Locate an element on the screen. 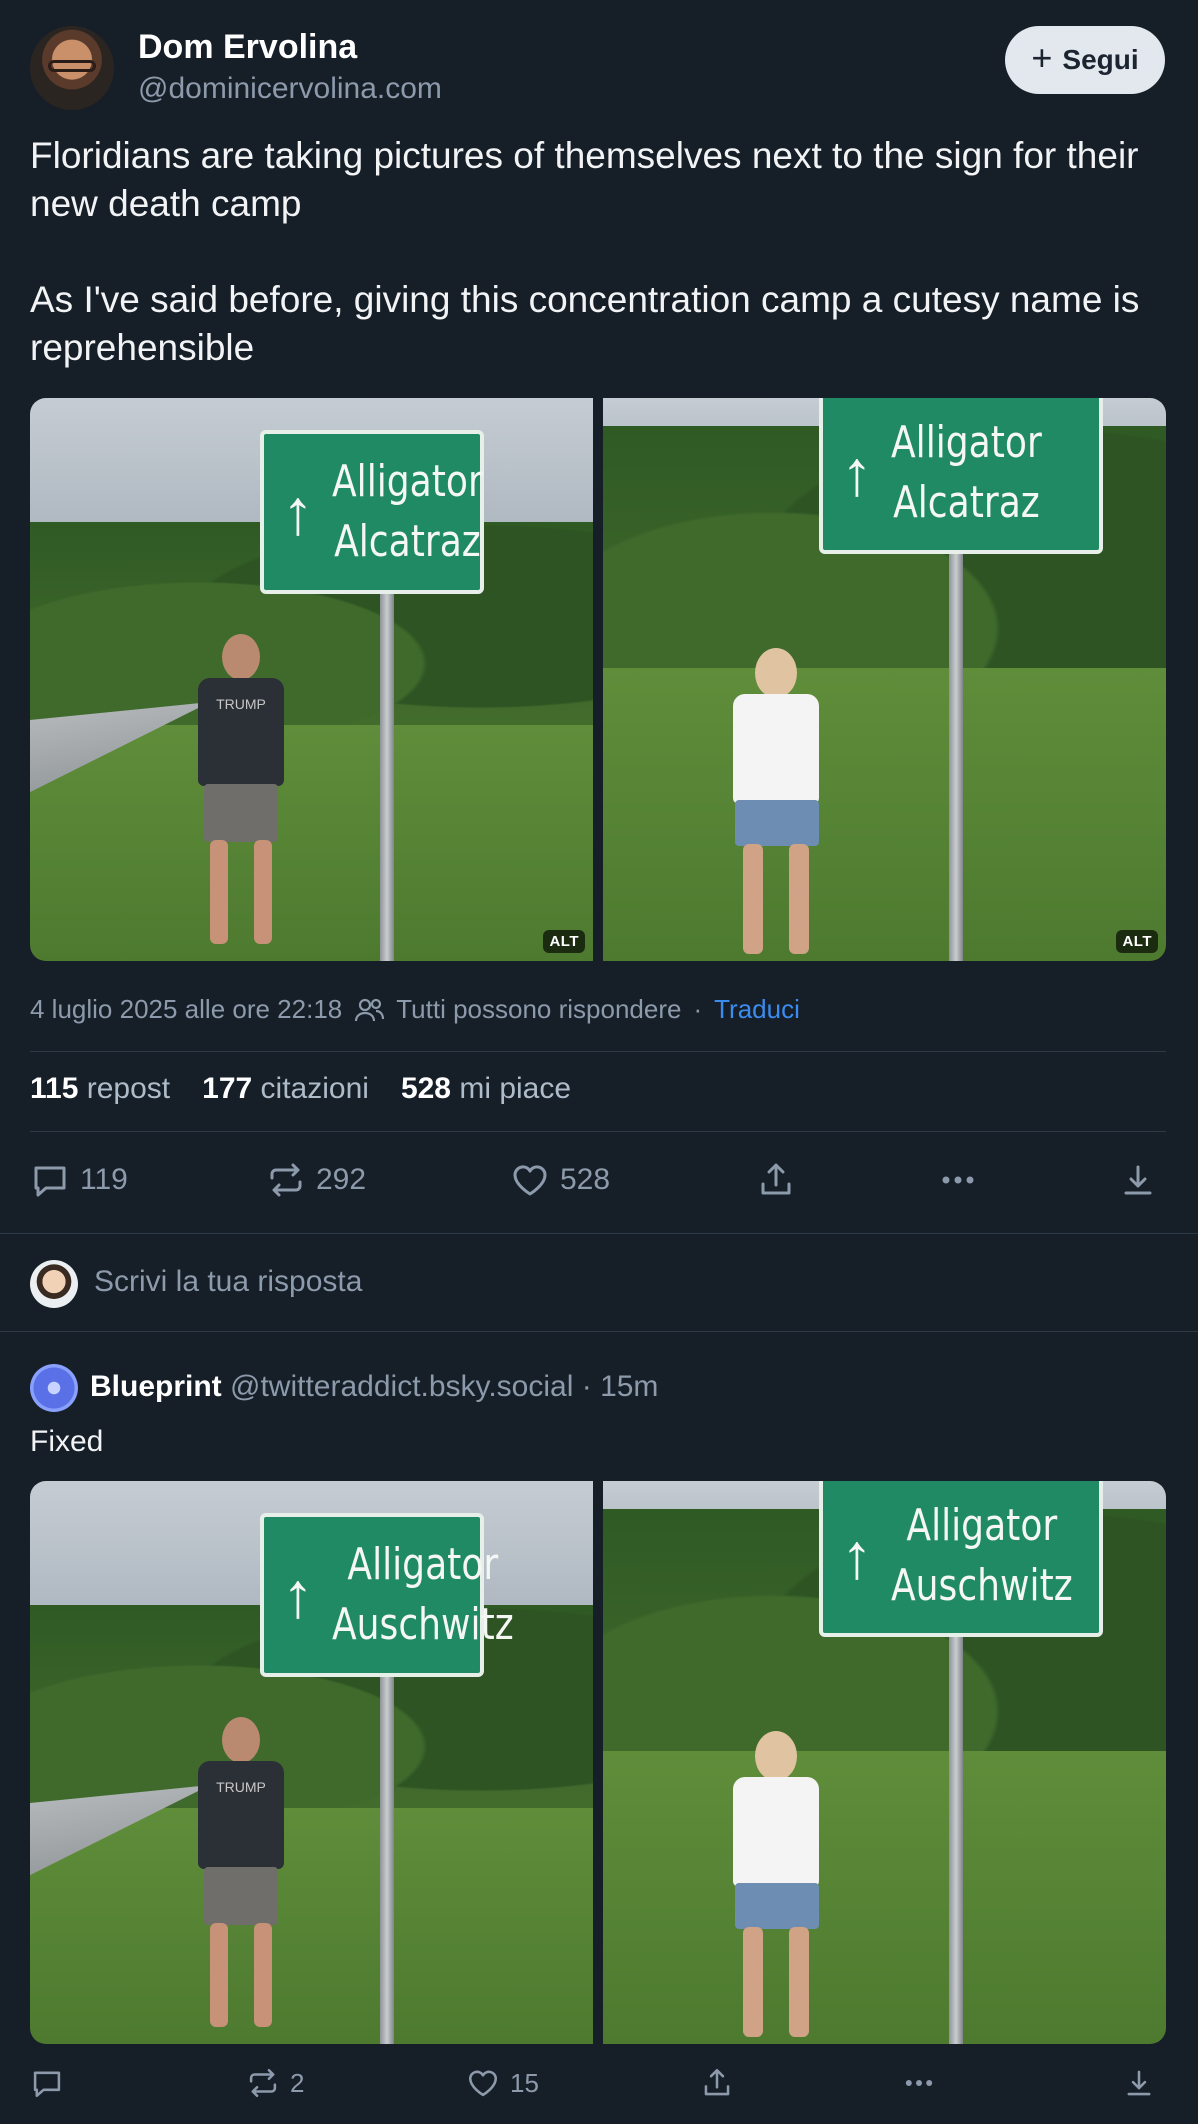  reply-like-button: 15 is located at coordinates (502, 2083).